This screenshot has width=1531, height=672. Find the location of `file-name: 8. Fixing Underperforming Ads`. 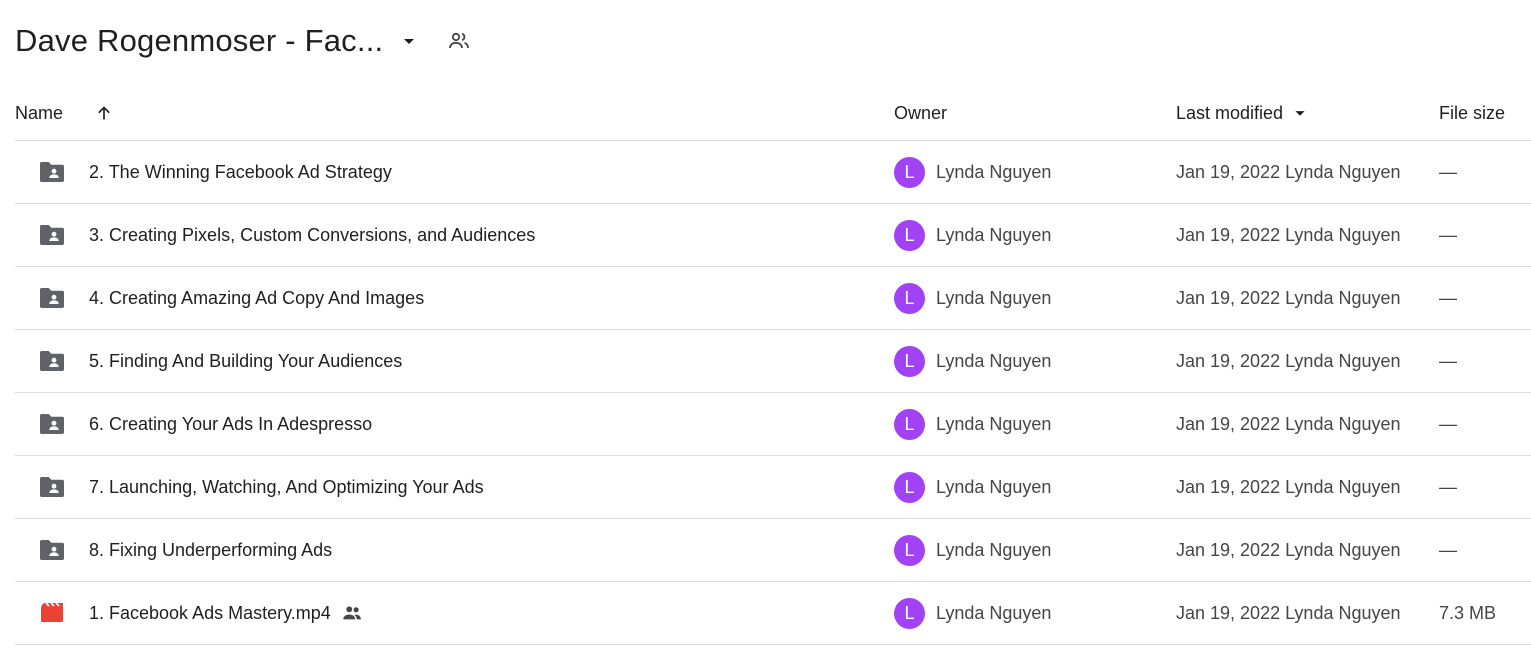

file-name: 8. Fixing Underperforming Ads is located at coordinates (210, 550).